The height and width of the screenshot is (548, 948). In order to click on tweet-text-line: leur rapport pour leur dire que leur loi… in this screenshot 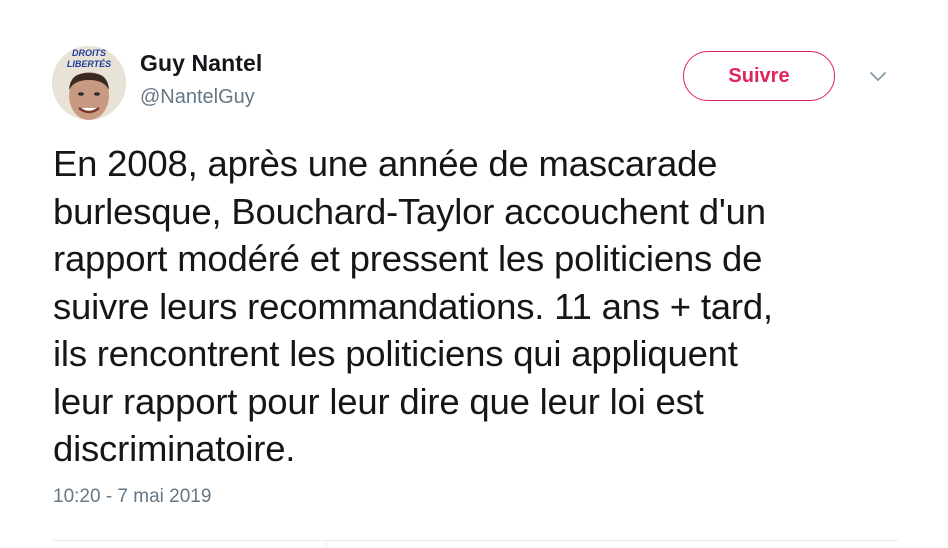, I will do `click(378, 401)`.